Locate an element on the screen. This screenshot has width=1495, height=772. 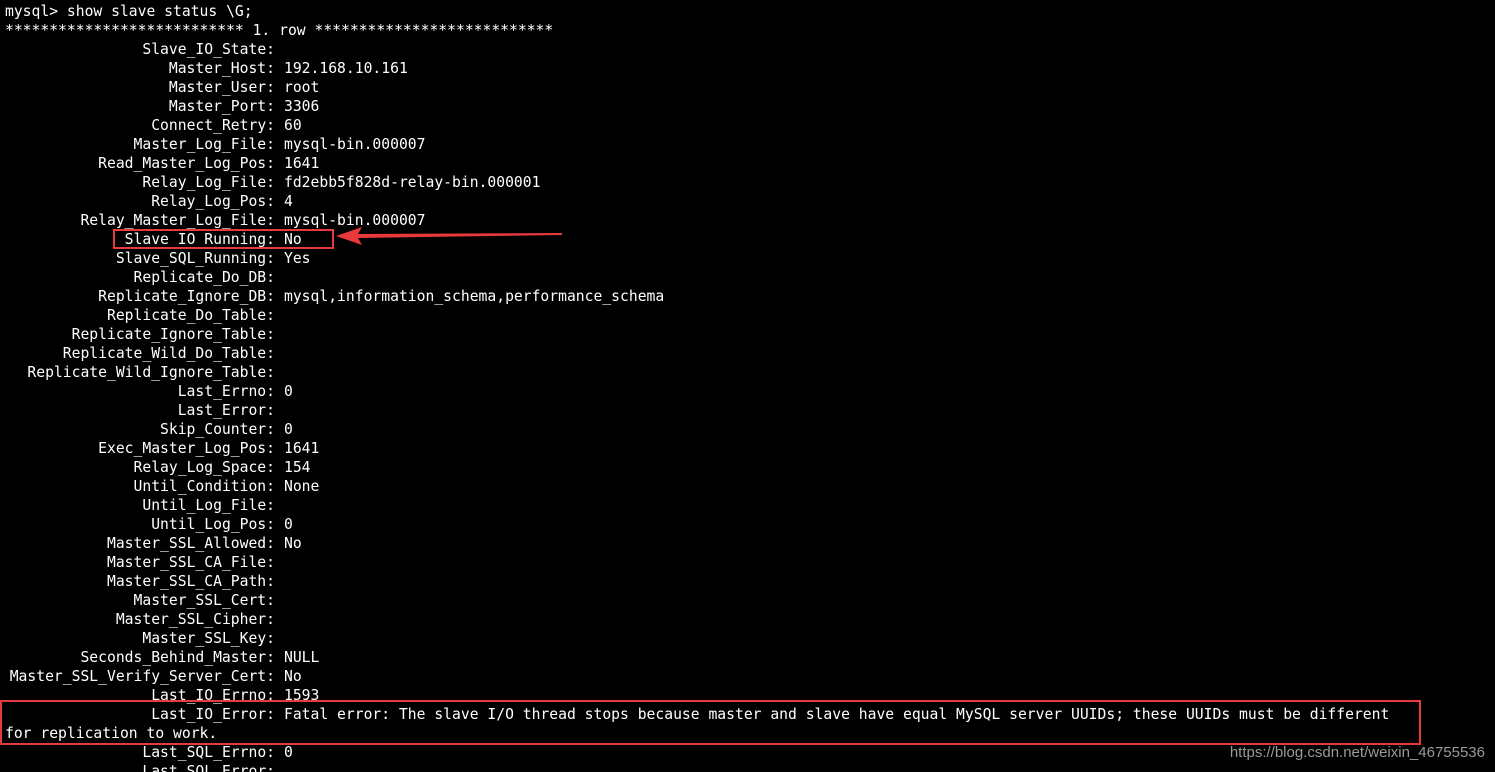
field-label-exec-master-log-pos: Exec_Master_Log_Pos: is located at coordinates (186, 448).